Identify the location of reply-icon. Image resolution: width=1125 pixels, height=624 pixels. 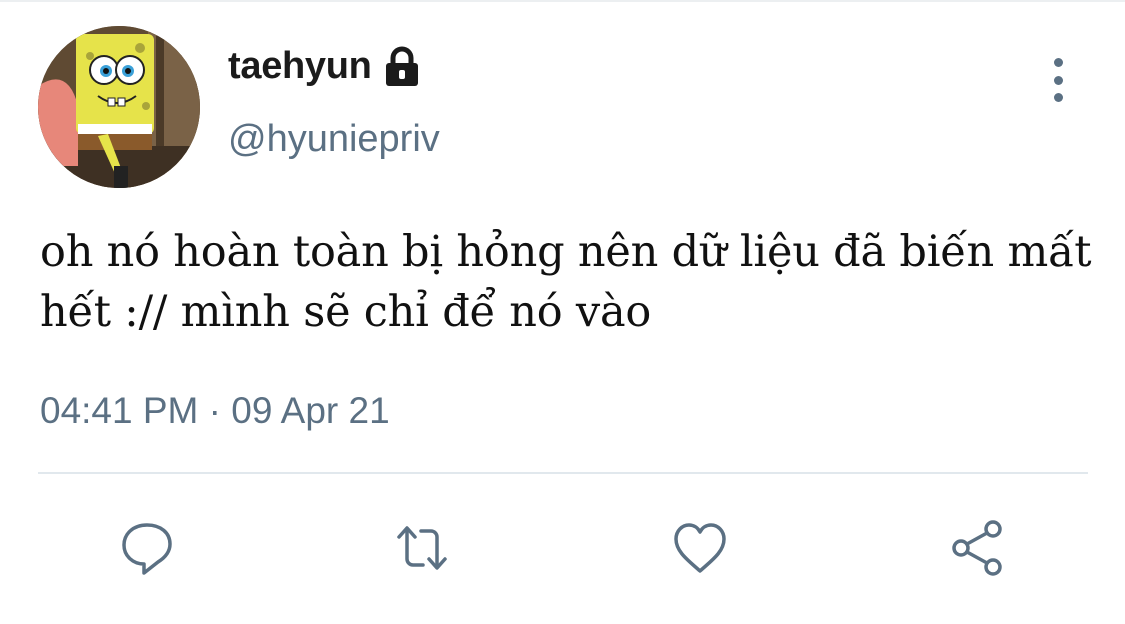
(147, 549).